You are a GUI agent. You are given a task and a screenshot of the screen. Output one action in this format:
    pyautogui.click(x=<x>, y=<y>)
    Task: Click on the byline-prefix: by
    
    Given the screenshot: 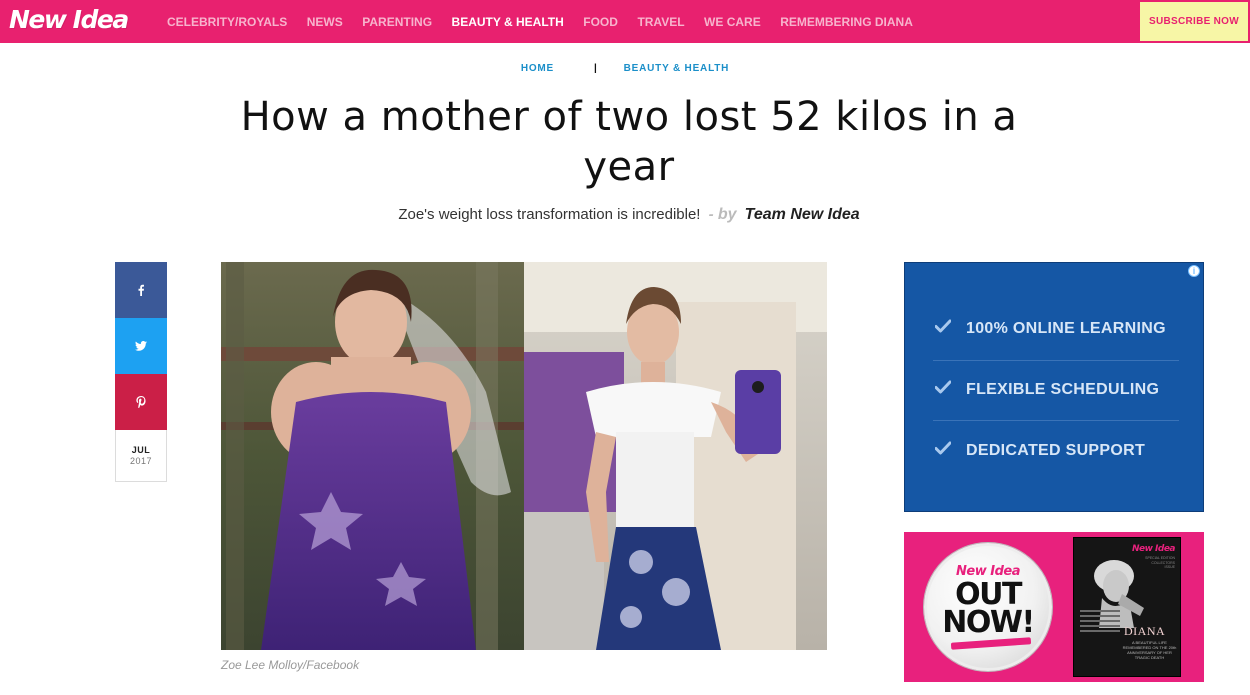 What is the action you would take?
    pyautogui.click(x=727, y=214)
    